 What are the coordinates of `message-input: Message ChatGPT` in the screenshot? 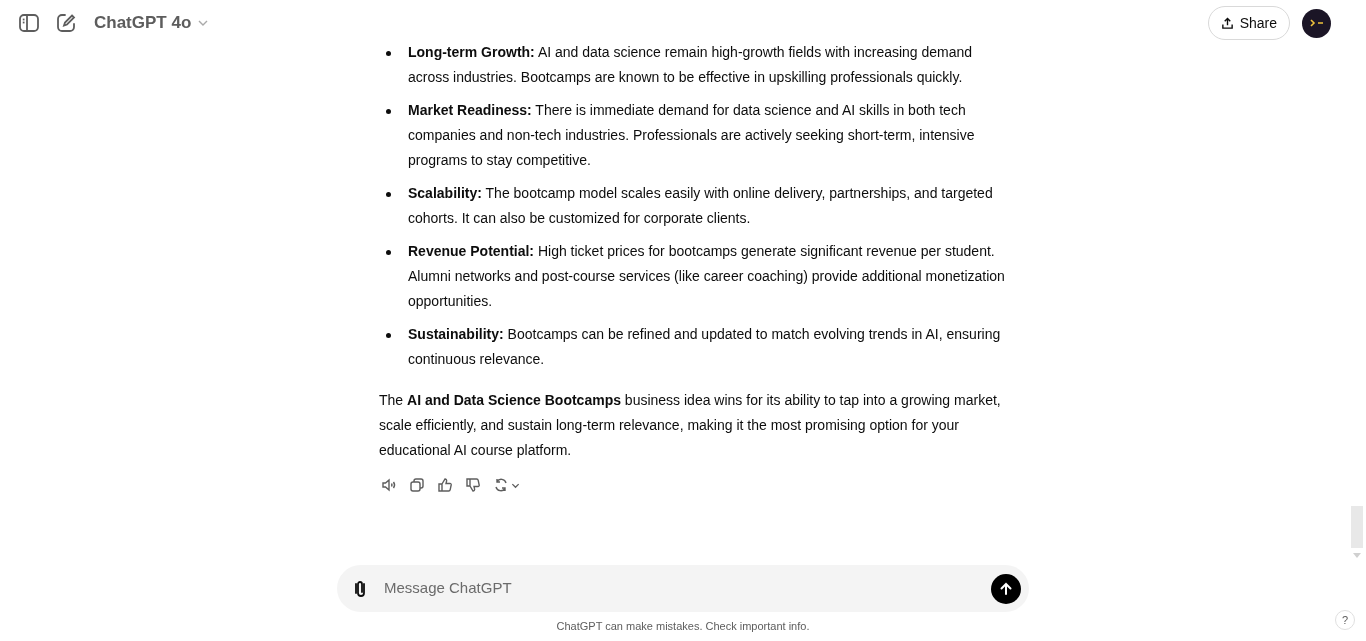 It's located at (687, 588).